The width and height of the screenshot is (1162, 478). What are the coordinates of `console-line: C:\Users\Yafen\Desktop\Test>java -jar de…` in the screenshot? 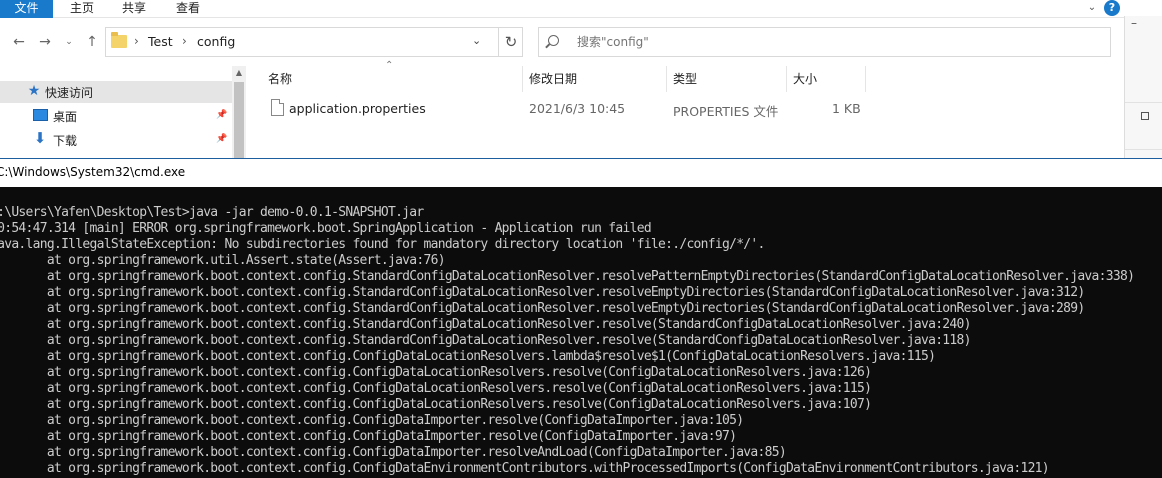 It's located at (212, 212).